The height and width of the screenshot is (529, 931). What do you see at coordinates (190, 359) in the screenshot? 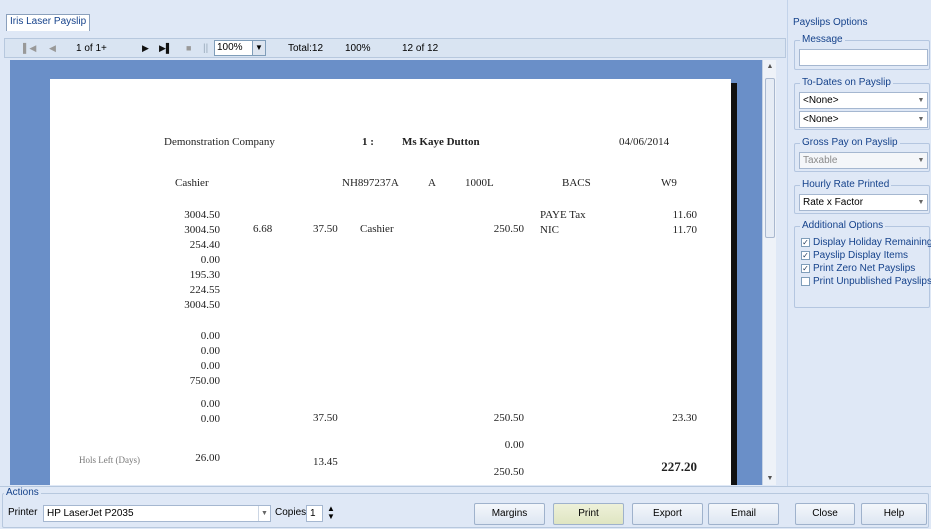
I see `year-to-date-values: 0.00 0.00 0.00 750.00` at bounding box center [190, 359].